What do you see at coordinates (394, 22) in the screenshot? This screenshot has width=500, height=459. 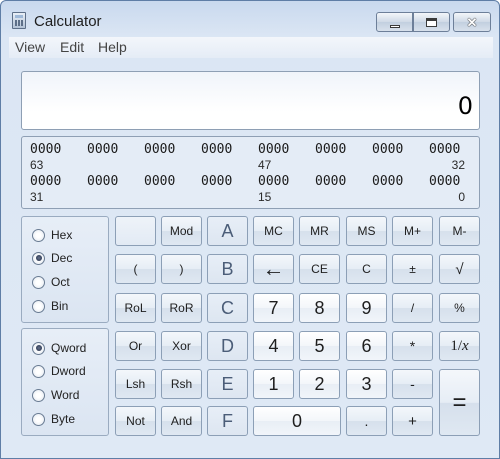 I see `minimize-button` at bounding box center [394, 22].